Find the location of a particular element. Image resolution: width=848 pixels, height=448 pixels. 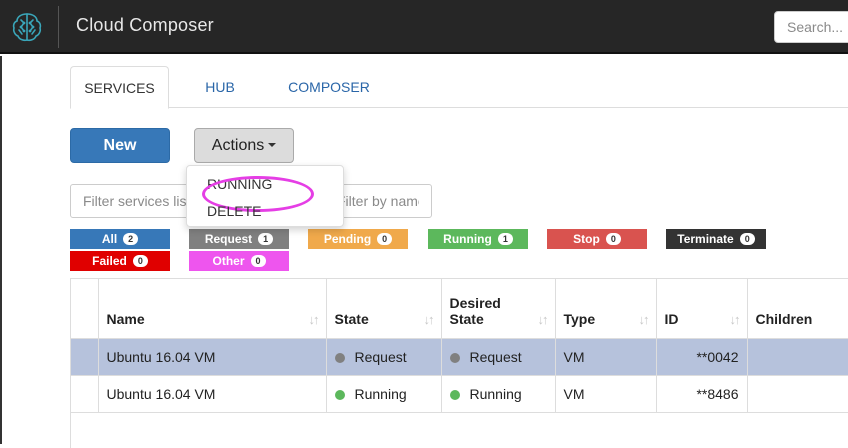

menu-item-delete: DELETE is located at coordinates (234, 211).